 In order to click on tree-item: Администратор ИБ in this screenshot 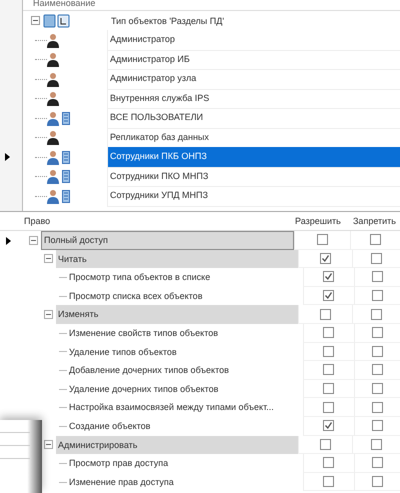, I will do `click(253, 60)`.